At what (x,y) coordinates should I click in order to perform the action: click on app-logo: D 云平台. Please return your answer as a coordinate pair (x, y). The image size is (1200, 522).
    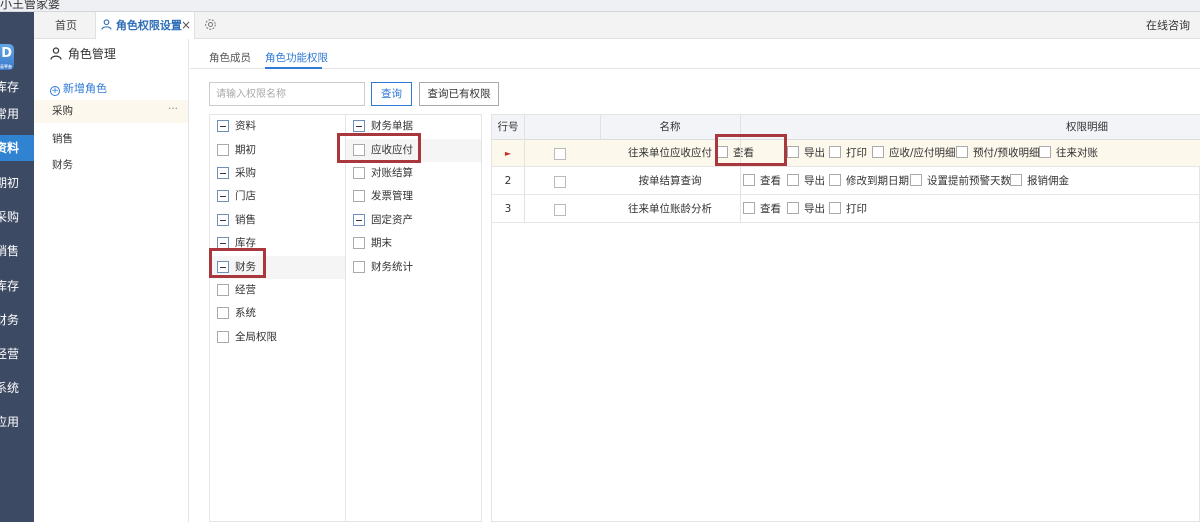
    Looking at the image, I should click on (7, 57).